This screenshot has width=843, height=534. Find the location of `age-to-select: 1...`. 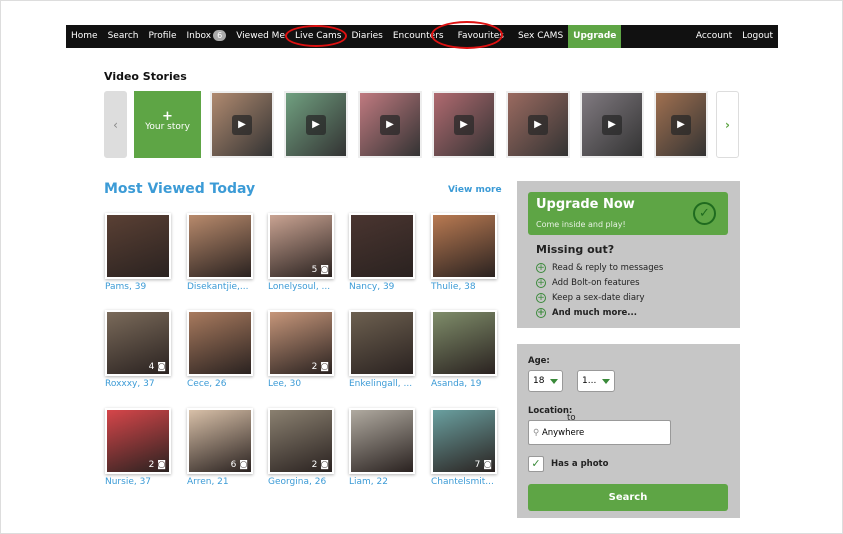

age-to-select: 1... is located at coordinates (596, 381).